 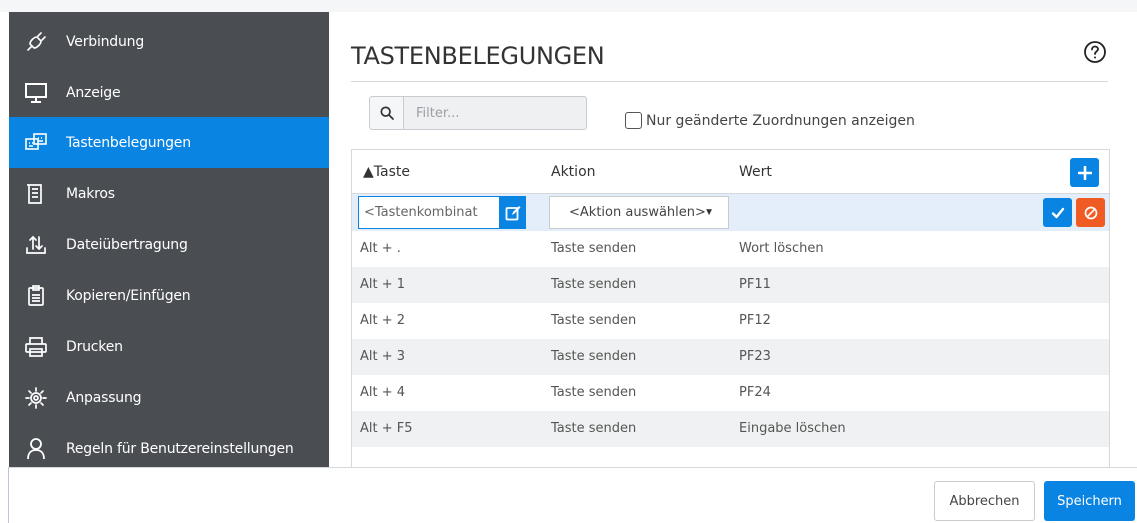 What do you see at coordinates (729, 81) in the screenshot?
I see `title-divider` at bounding box center [729, 81].